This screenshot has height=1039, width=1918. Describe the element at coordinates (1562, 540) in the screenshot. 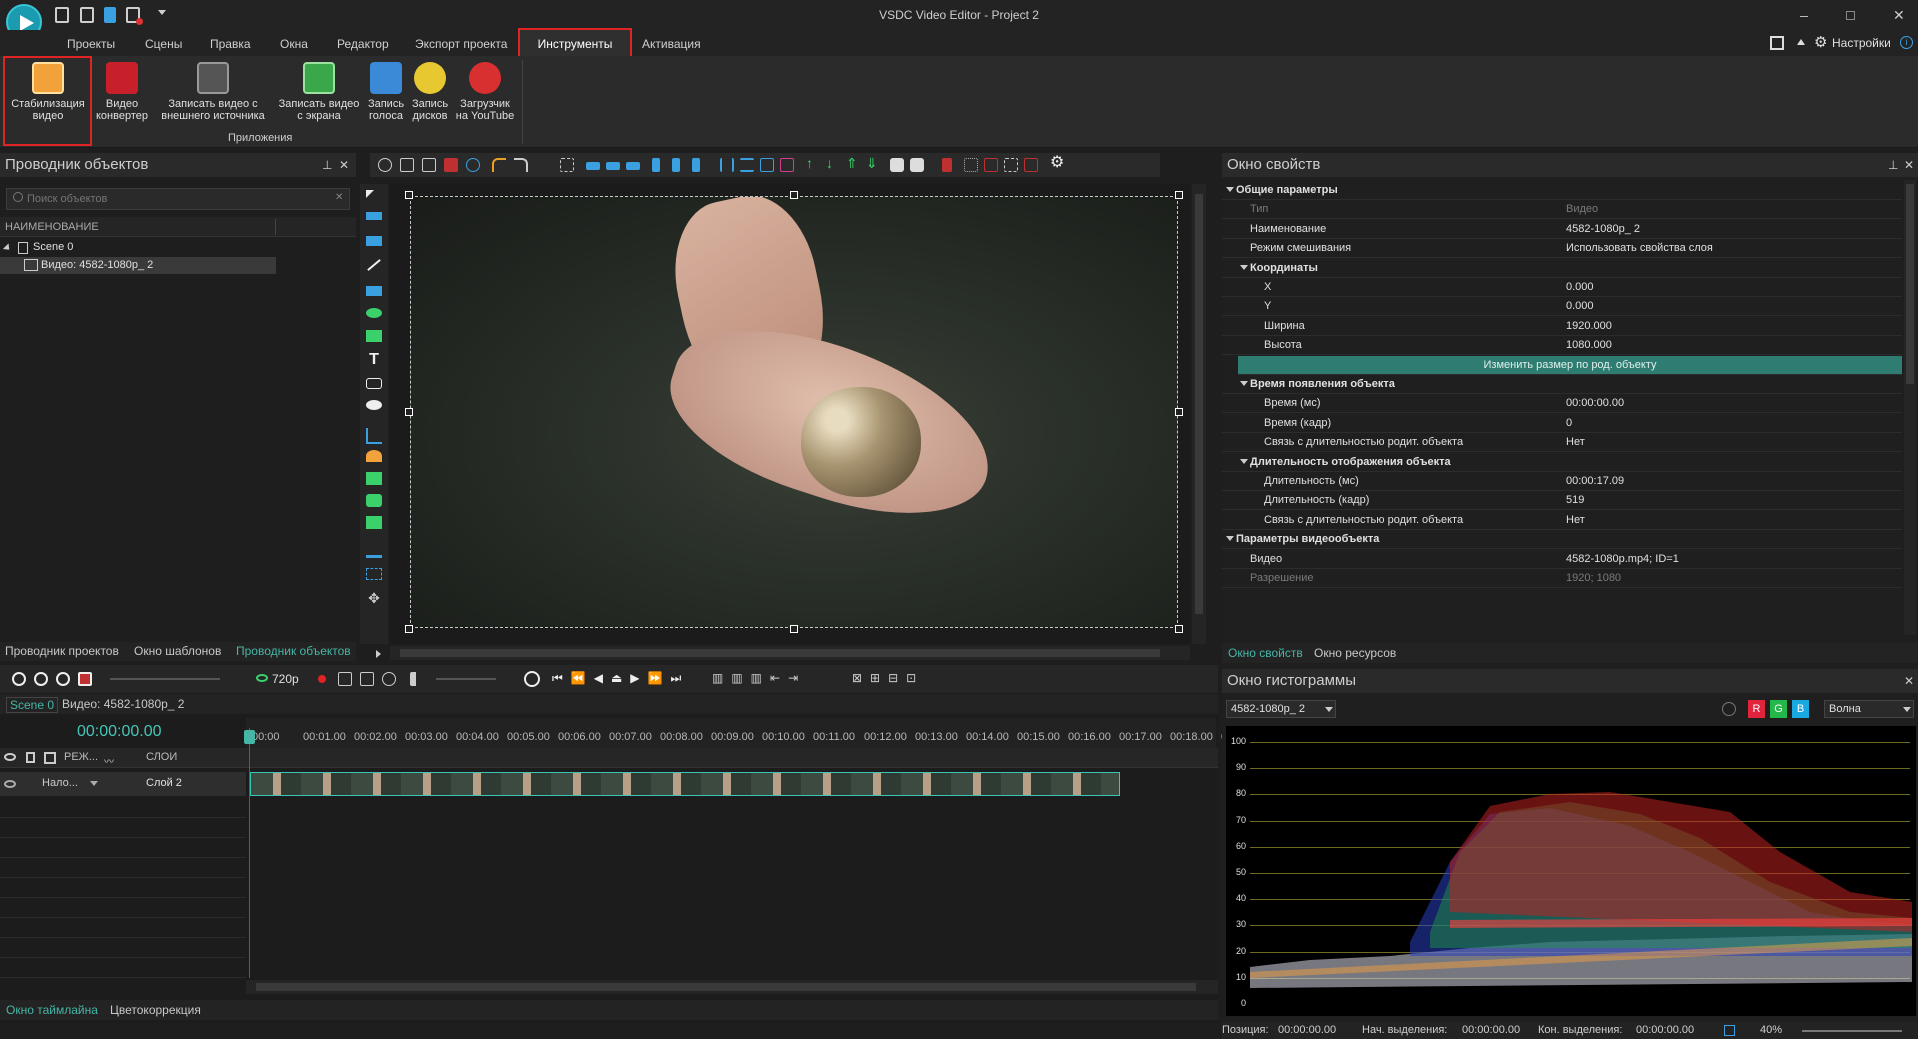

I see `property-section: Параметры видеообъекта` at that location.